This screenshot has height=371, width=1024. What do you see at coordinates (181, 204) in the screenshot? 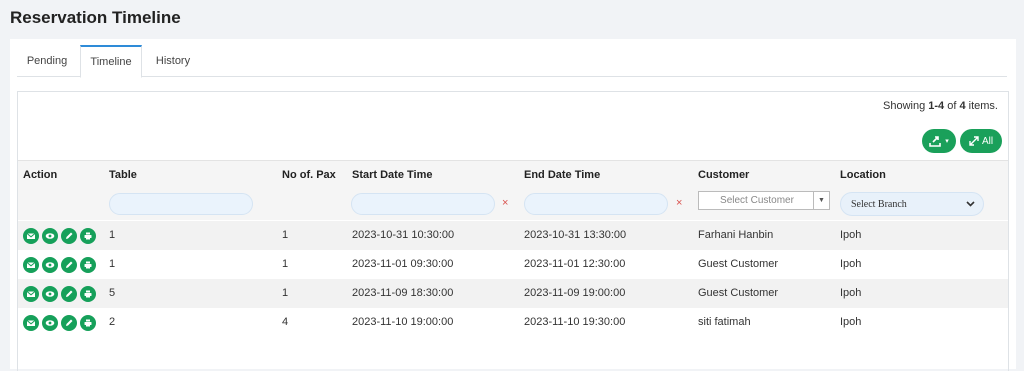
I see `table-filter-input` at bounding box center [181, 204].